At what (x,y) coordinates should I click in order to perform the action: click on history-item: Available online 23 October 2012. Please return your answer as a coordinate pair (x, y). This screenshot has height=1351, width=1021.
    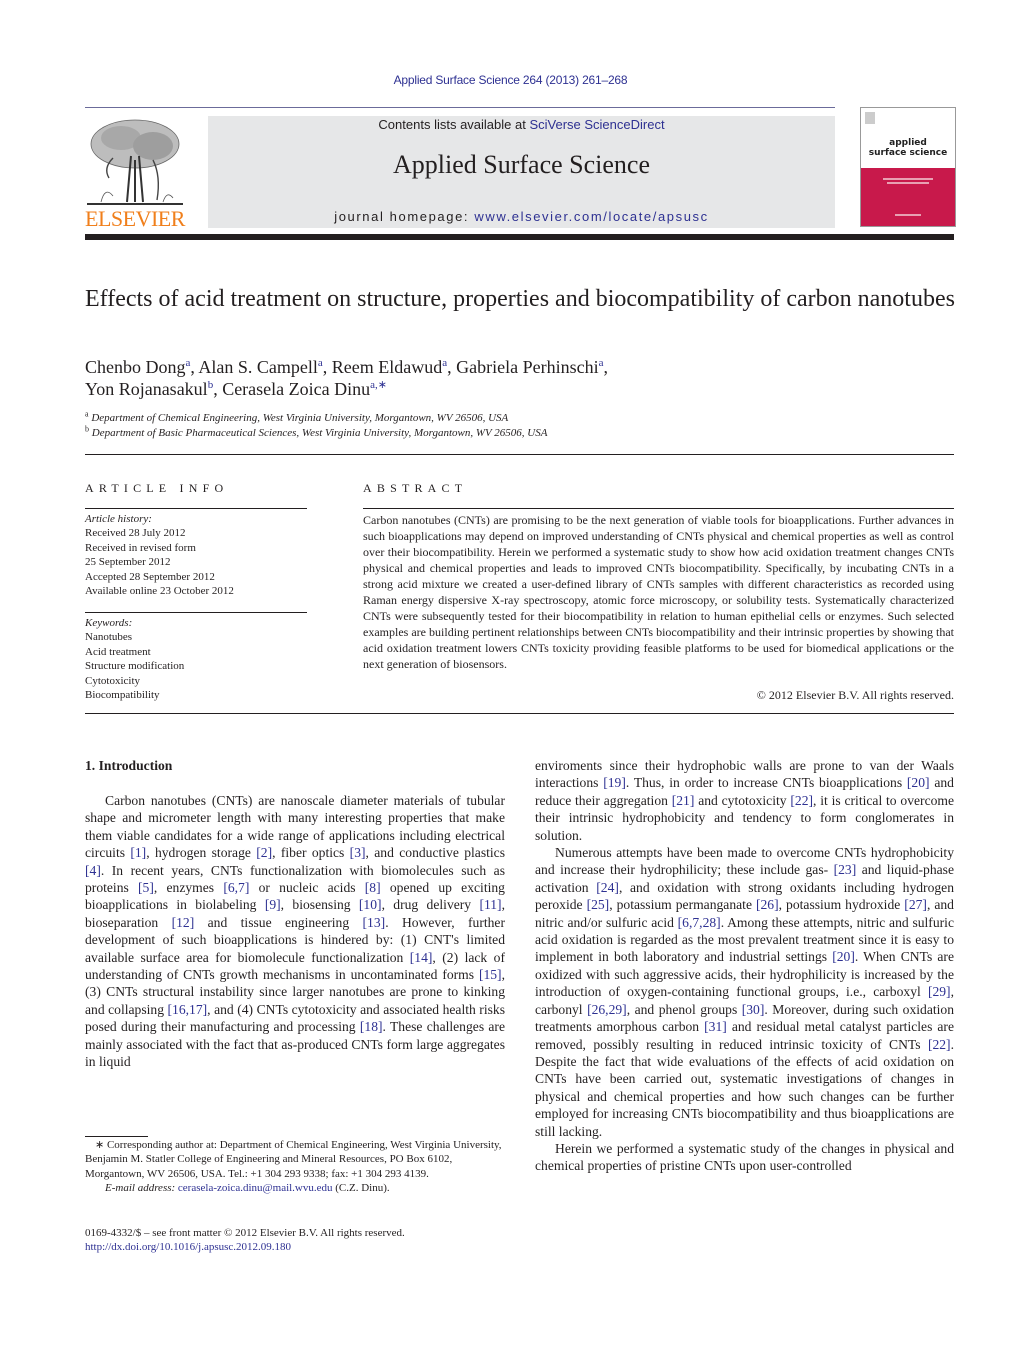
    Looking at the image, I should click on (159, 591).